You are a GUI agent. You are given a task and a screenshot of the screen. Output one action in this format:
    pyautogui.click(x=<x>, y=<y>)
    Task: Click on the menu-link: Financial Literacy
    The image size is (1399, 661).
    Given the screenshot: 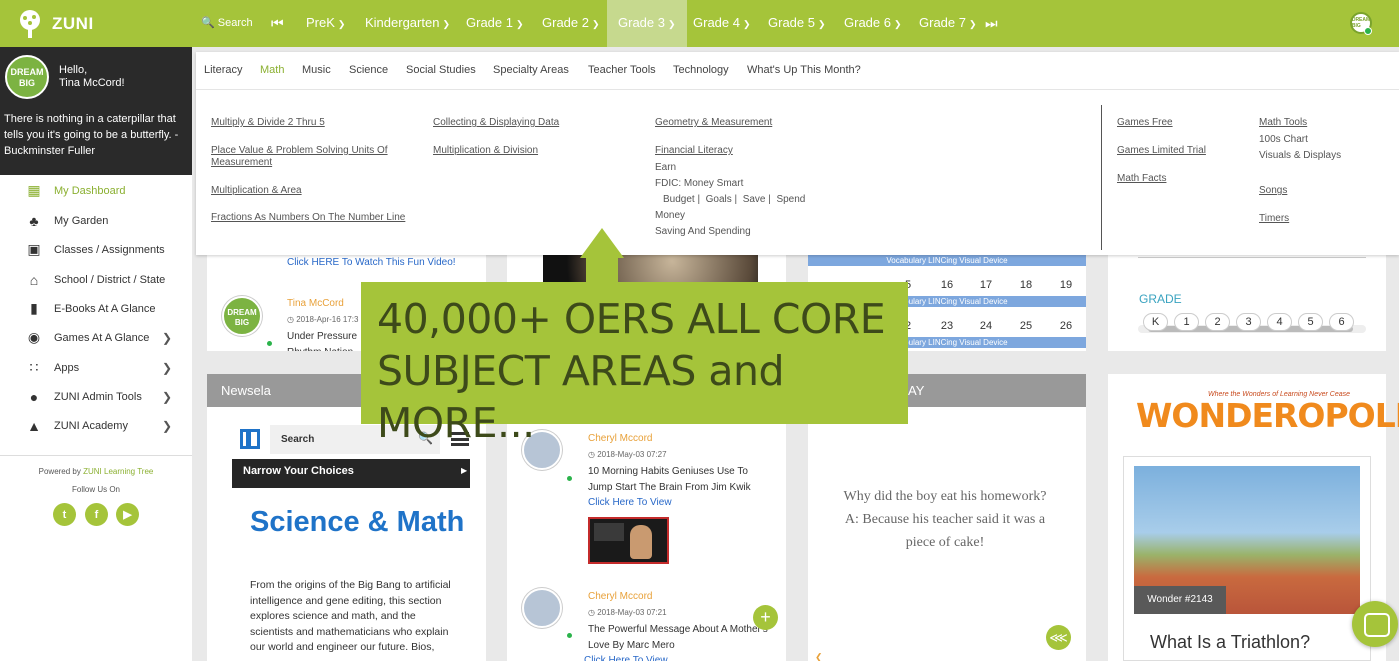 What is the action you would take?
    pyautogui.click(x=694, y=151)
    